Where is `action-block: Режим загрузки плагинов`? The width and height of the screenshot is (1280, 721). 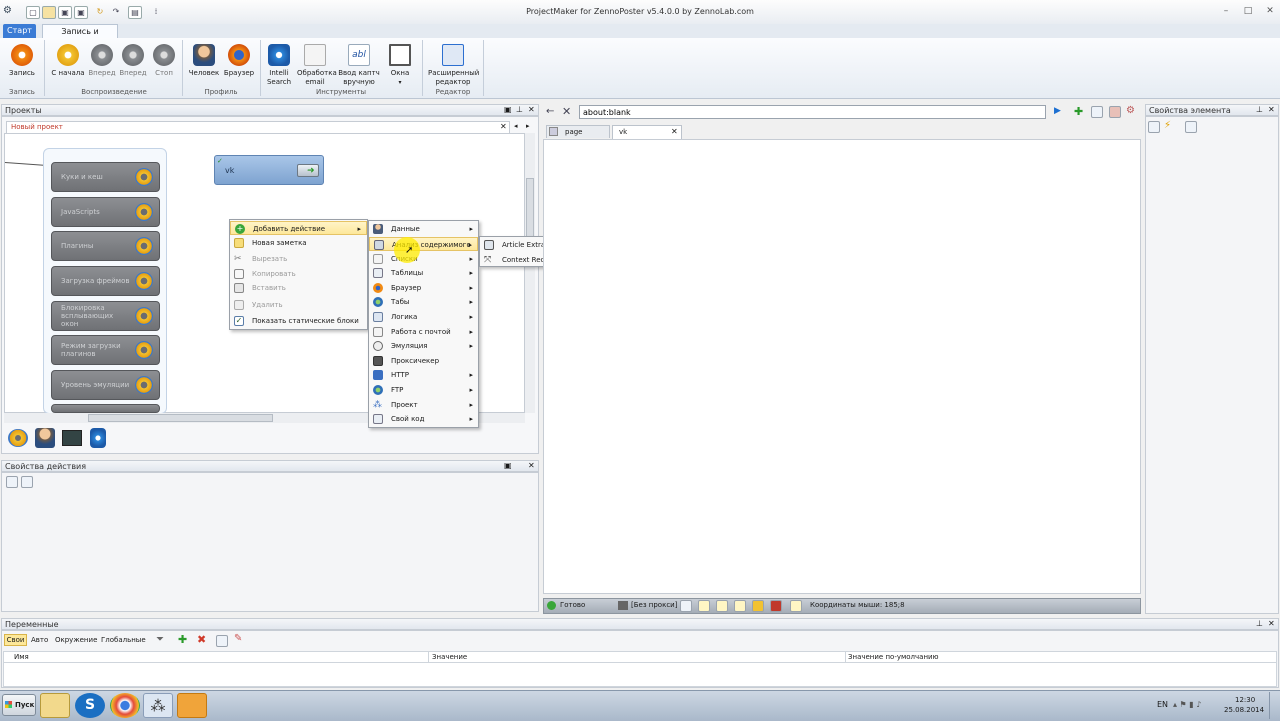
action-block: Режим загрузки плагинов is located at coordinates (105, 350).